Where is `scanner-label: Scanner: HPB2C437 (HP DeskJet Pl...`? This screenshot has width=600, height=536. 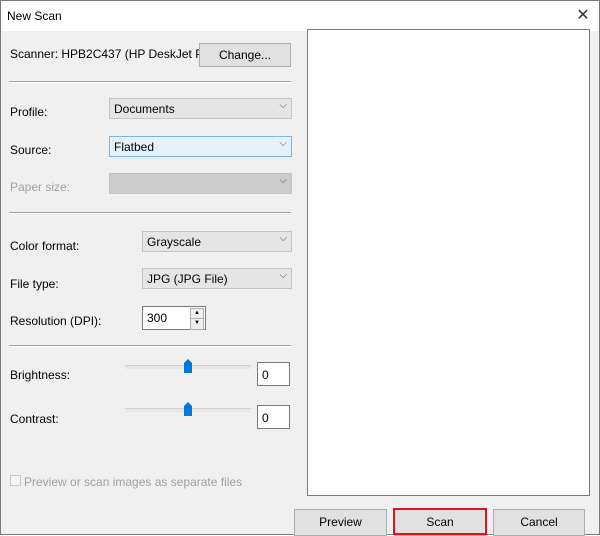
scanner-label: Scanner: HPB2C437 (HP DeskJet Pl... is located at coordinates (113, 54).